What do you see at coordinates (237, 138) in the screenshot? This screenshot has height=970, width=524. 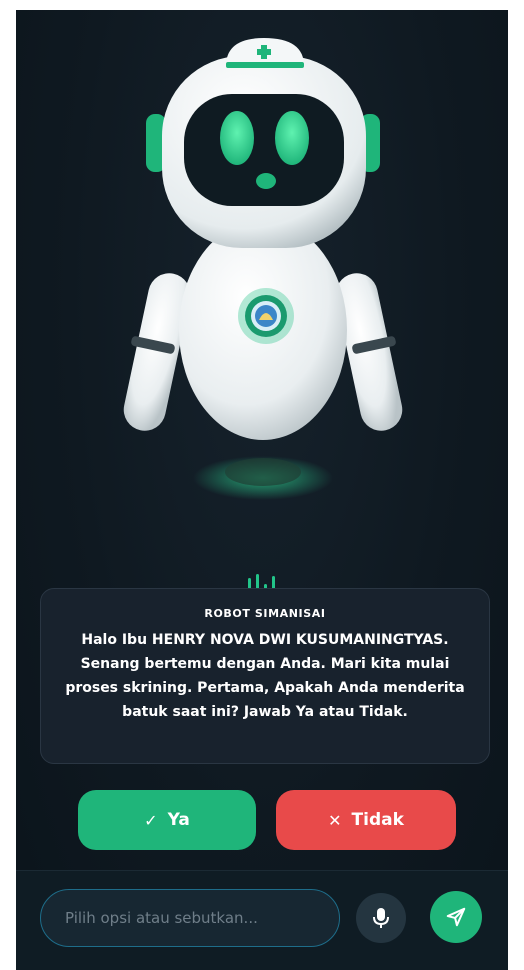 I see `left-eye` at bounding box center [237, 138].